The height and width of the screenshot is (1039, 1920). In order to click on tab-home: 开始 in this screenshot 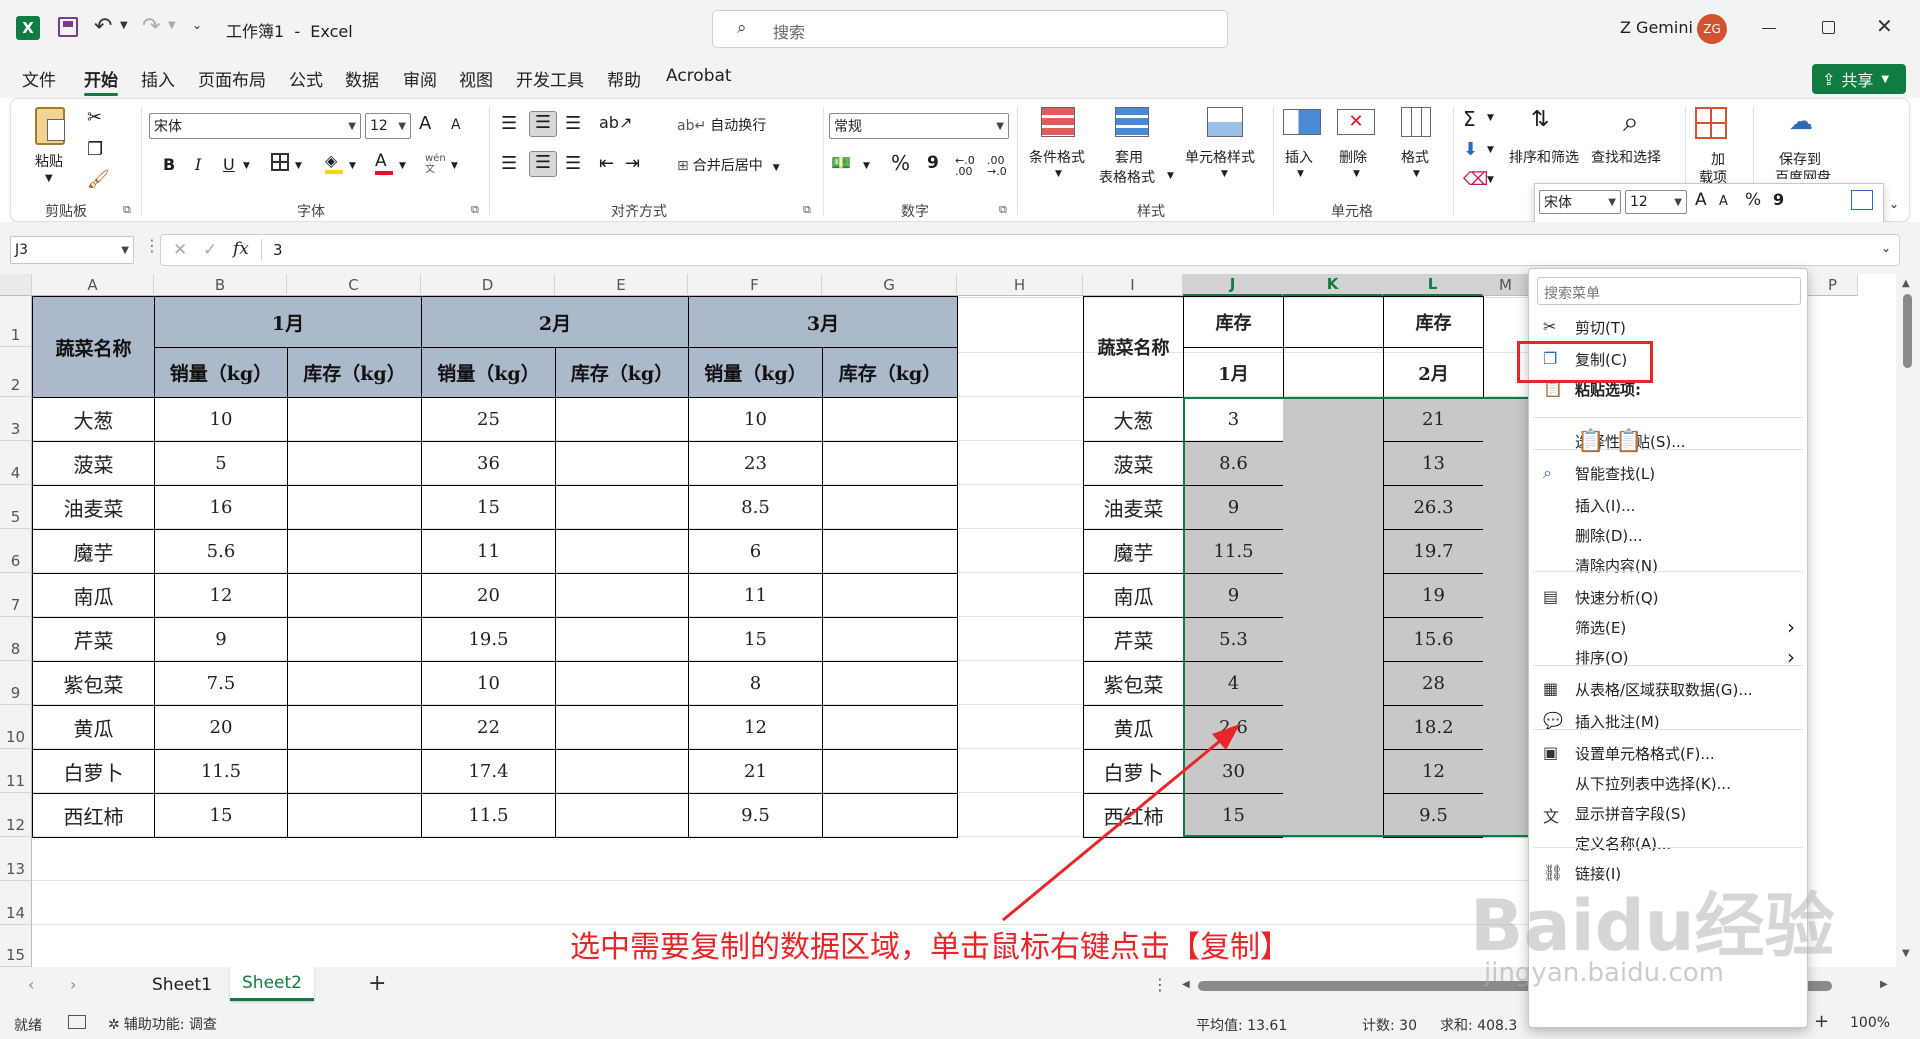, I will do `click(101, 81)`.